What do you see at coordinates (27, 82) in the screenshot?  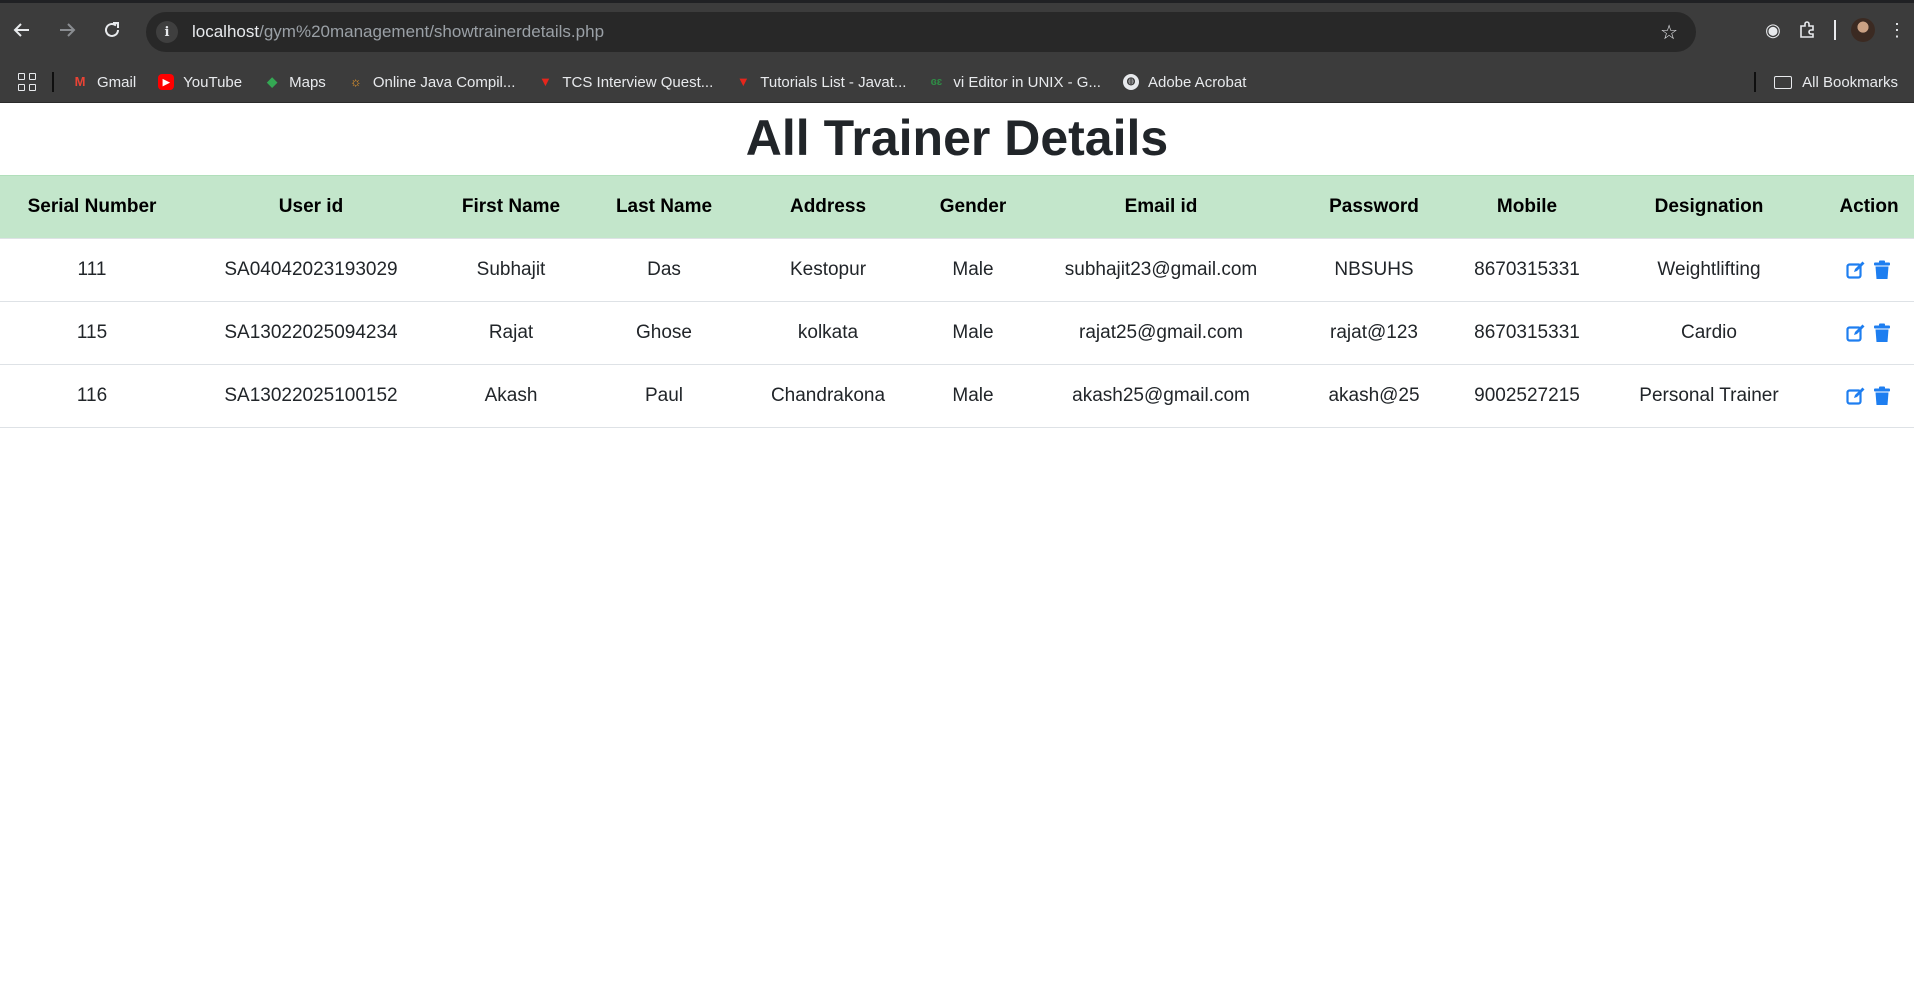 I see `apps-grid-icon` at bounding box center [27, 82].